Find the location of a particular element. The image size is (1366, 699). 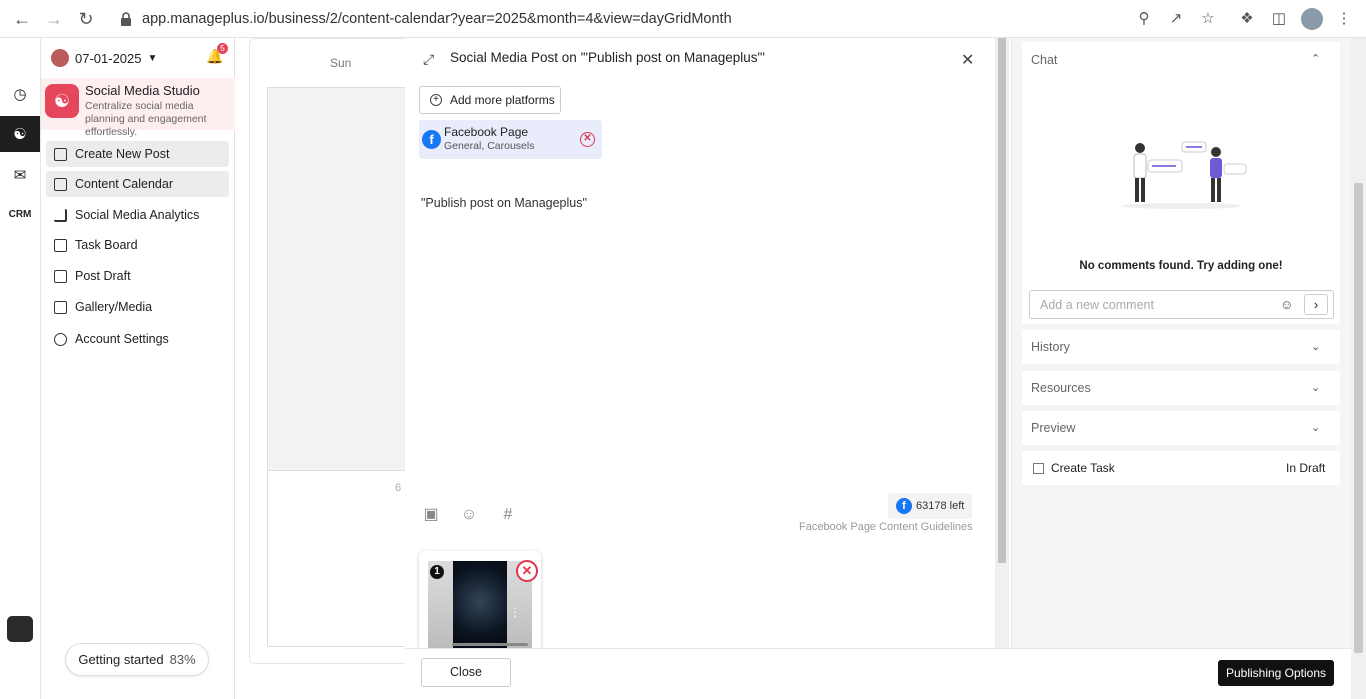

create-task-label: Create Task is located at coordinates (1083, 468).